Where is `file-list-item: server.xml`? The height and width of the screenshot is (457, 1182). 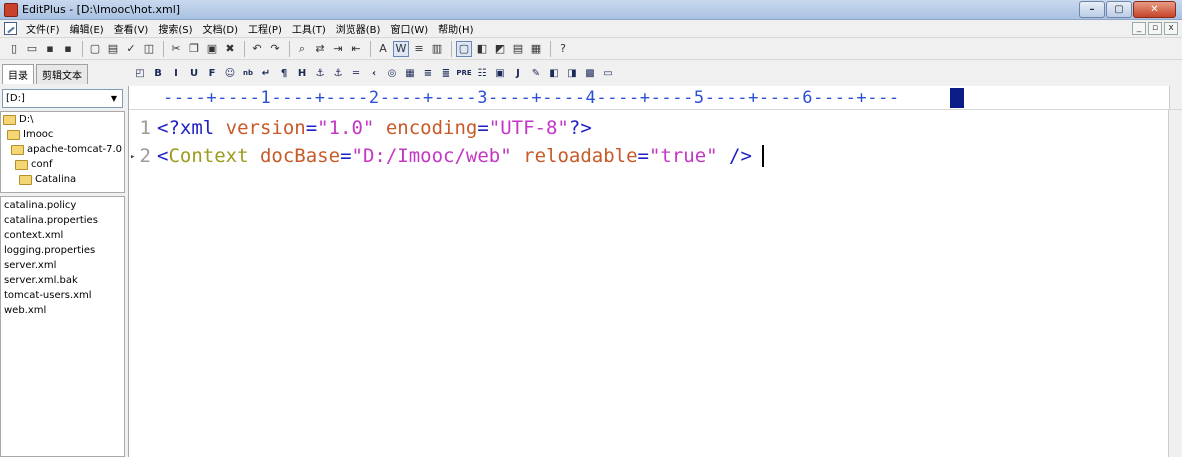
file-list-item: server.xml is located at coordinates (62, 267).